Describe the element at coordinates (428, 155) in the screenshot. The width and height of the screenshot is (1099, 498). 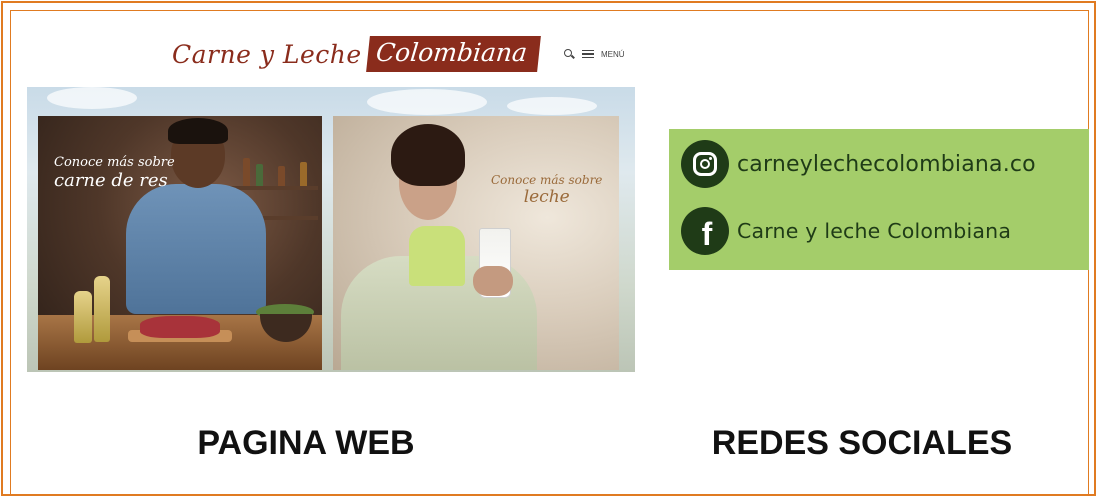
I see `woman-hair` at that location.